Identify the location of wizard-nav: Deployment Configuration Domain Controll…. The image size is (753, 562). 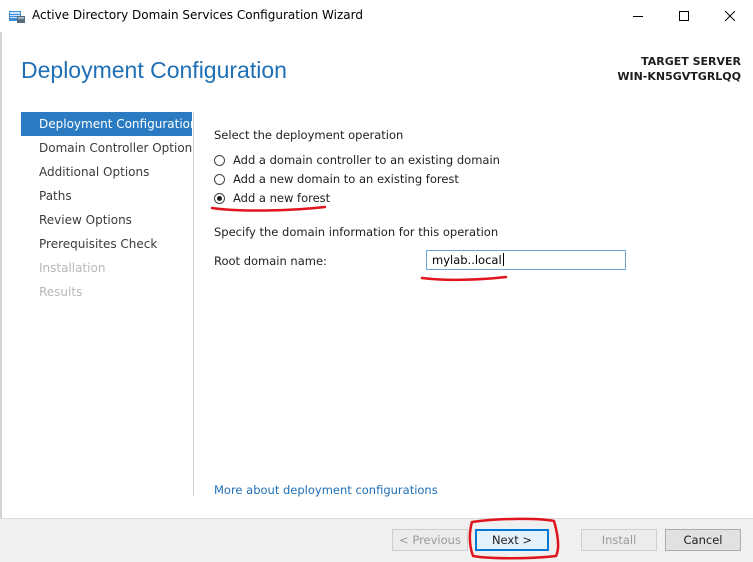
(106, 208).